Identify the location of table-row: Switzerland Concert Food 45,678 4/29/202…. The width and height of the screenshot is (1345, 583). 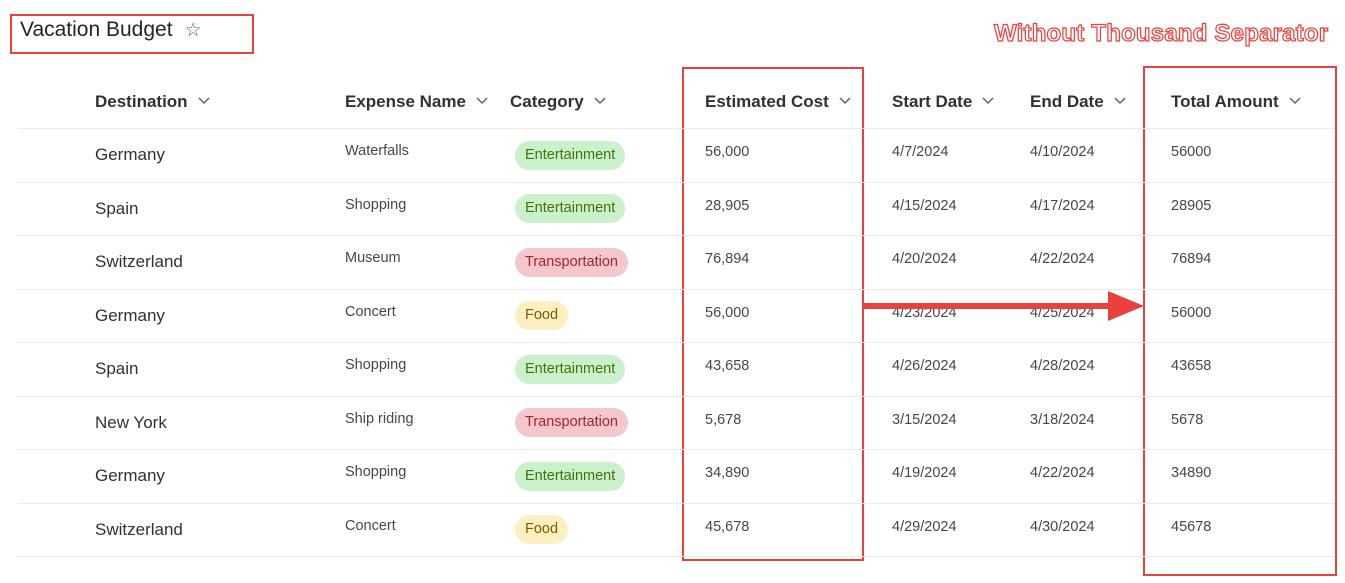
(676, 530).